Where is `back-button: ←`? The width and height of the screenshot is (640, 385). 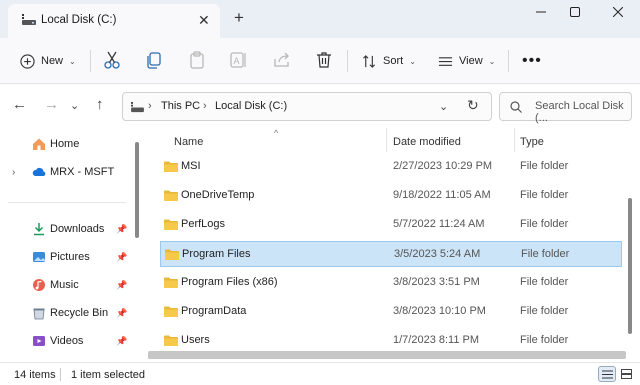
back-button: ← is located at coordinates (19, 105).